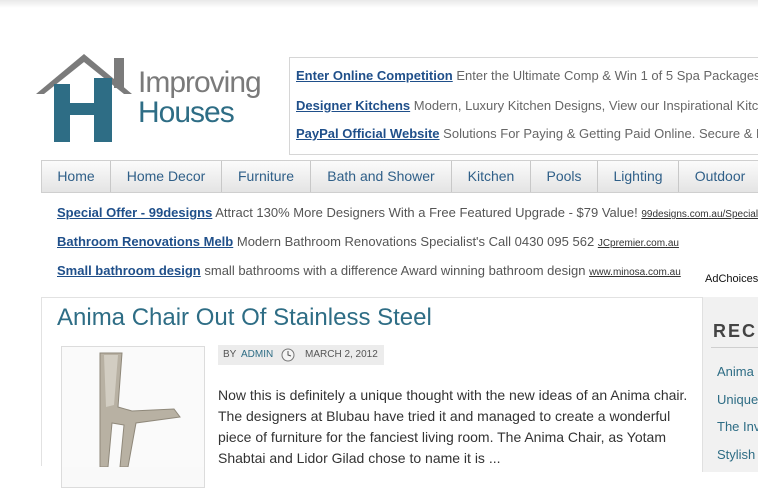  I want to click on sidebar-recent-posts: RECE Anima C Unique The Invi Stylish, so click(730, 384).